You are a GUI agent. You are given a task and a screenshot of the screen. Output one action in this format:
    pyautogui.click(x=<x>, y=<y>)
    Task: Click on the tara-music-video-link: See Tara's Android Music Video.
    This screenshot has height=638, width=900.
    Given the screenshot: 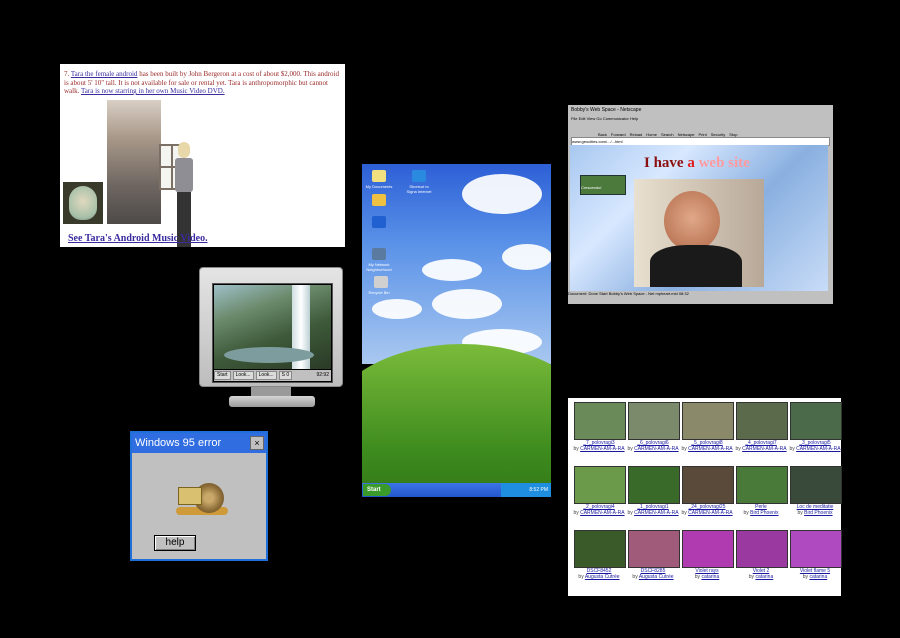 What is the action you would take?
    pyautogui.click(x=138, y=238)
    